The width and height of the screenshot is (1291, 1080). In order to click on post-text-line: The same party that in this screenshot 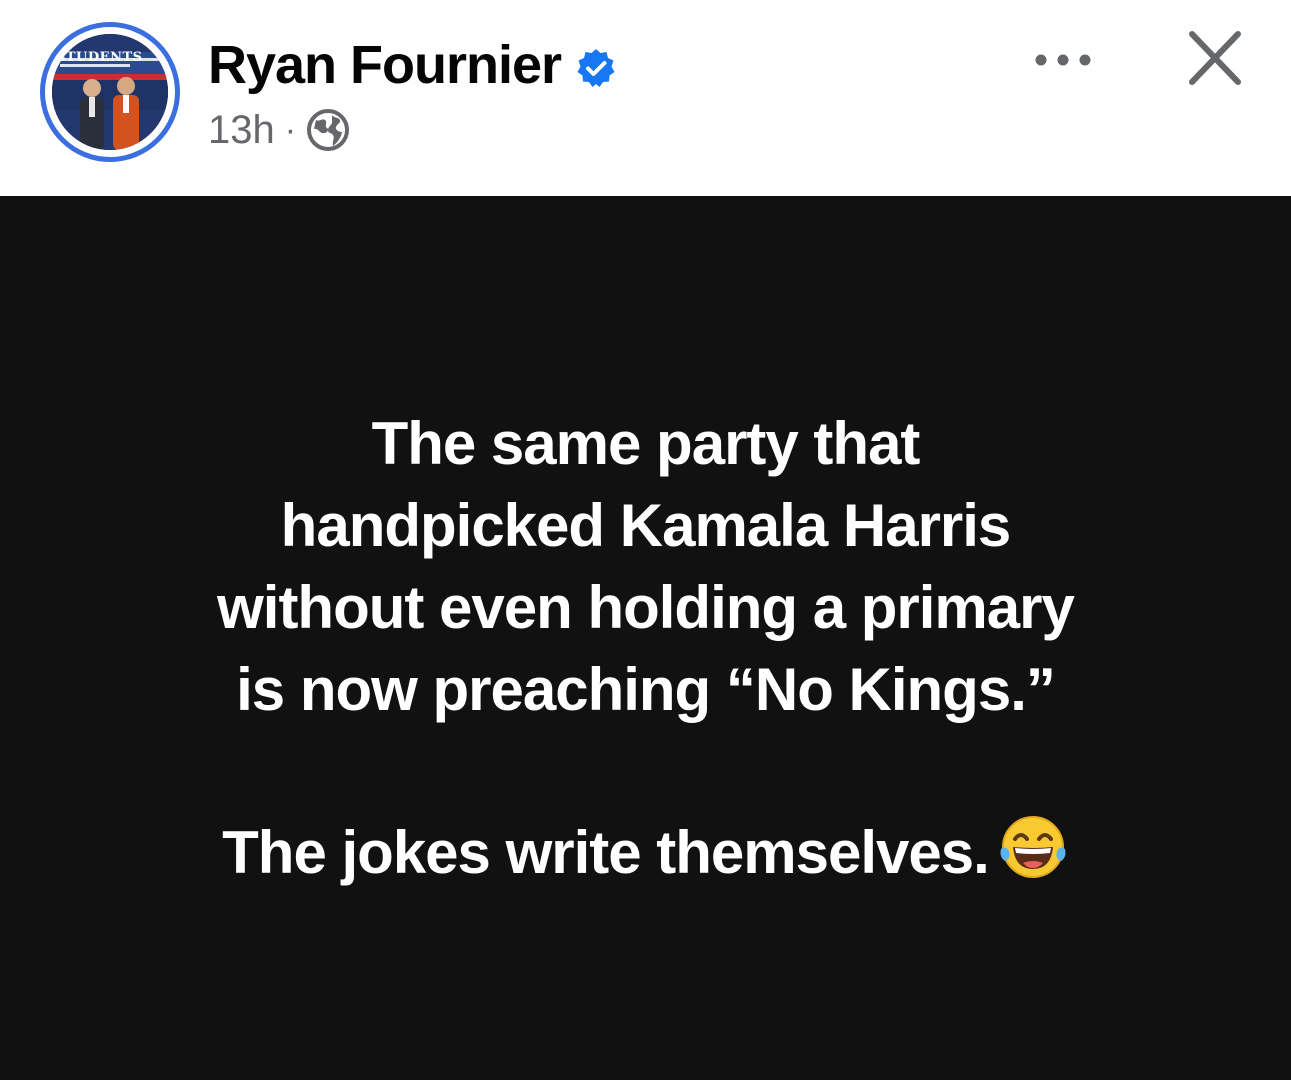, I will do `click(646, 443)`.